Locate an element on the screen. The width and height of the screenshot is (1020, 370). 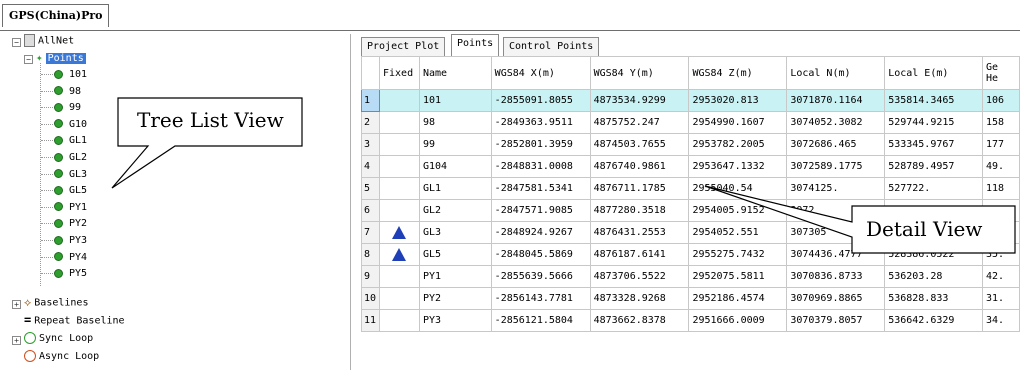
detail-callout-label: Detail View is located at coordinates (924, 229).